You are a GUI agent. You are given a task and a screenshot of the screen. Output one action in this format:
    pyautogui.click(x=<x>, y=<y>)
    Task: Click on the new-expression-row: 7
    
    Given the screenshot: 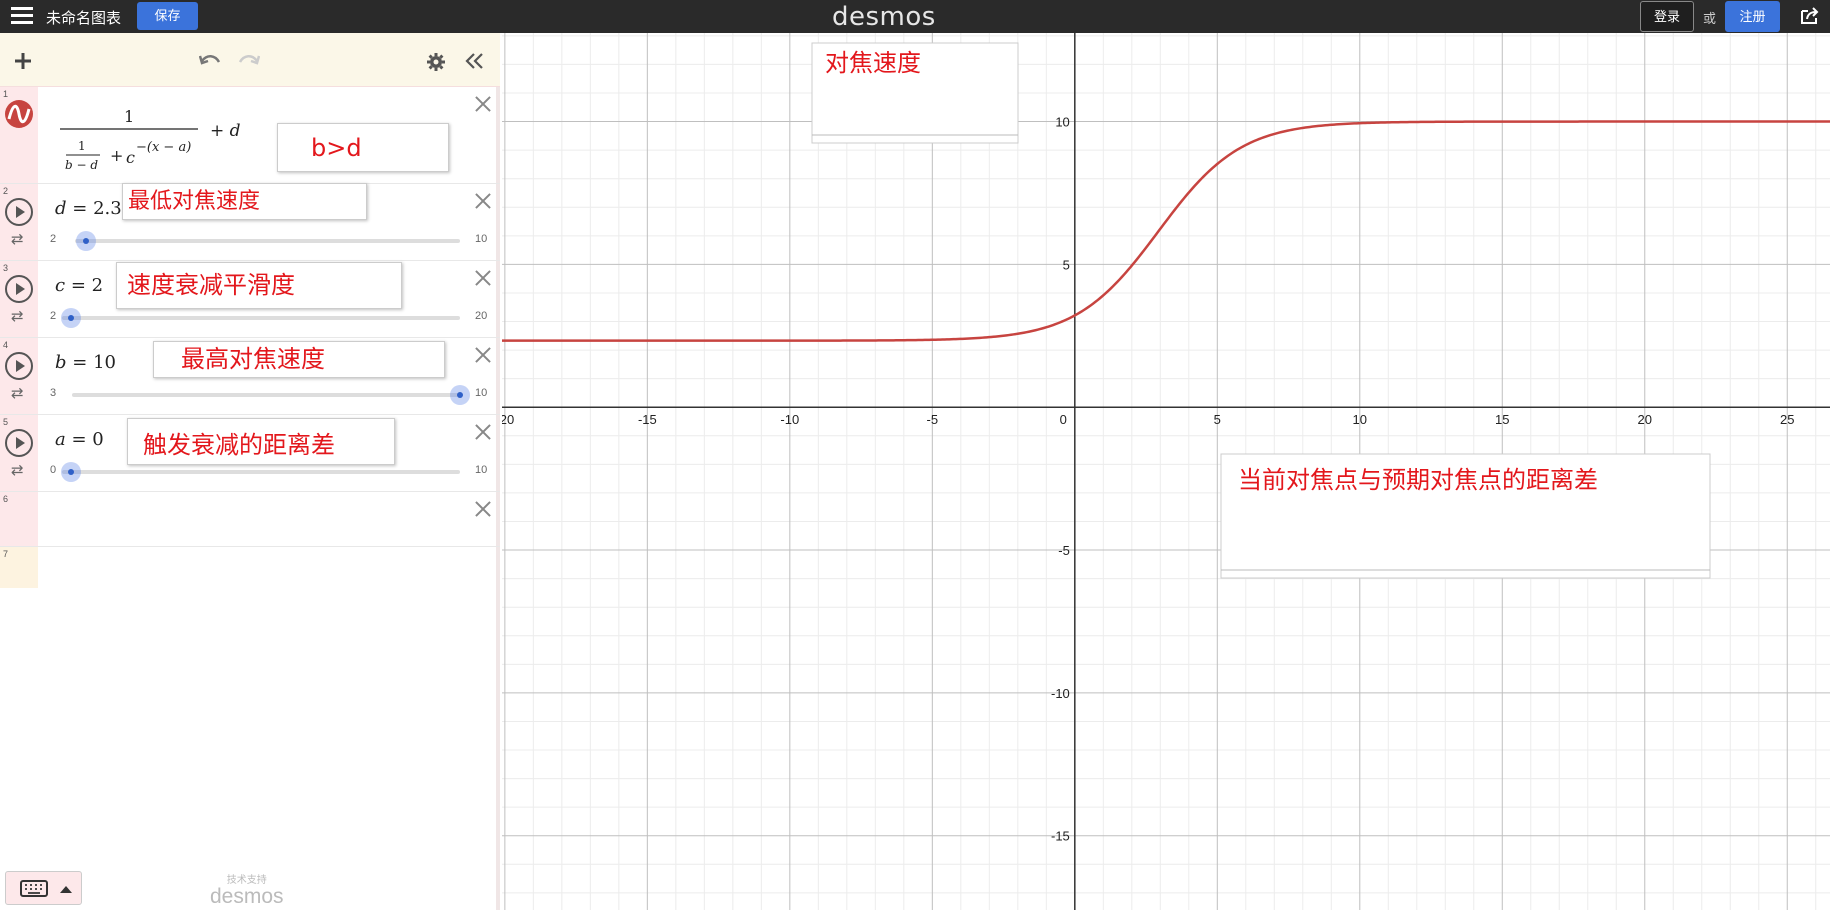 What is the action you would take?
    pyautogui.click(x=250, y=567)
    